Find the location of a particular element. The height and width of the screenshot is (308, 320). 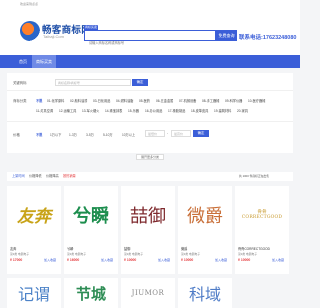

trademark-text: 兮瞬 is located at coordinates (91, 216).